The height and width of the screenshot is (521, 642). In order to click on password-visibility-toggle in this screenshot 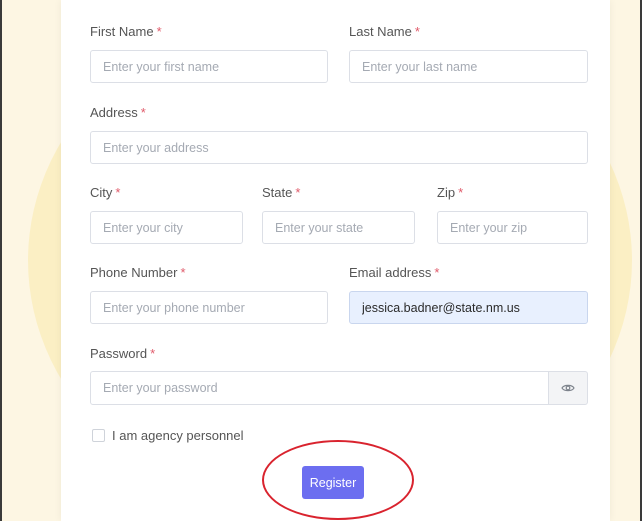, I will do `click(568, 388)`.